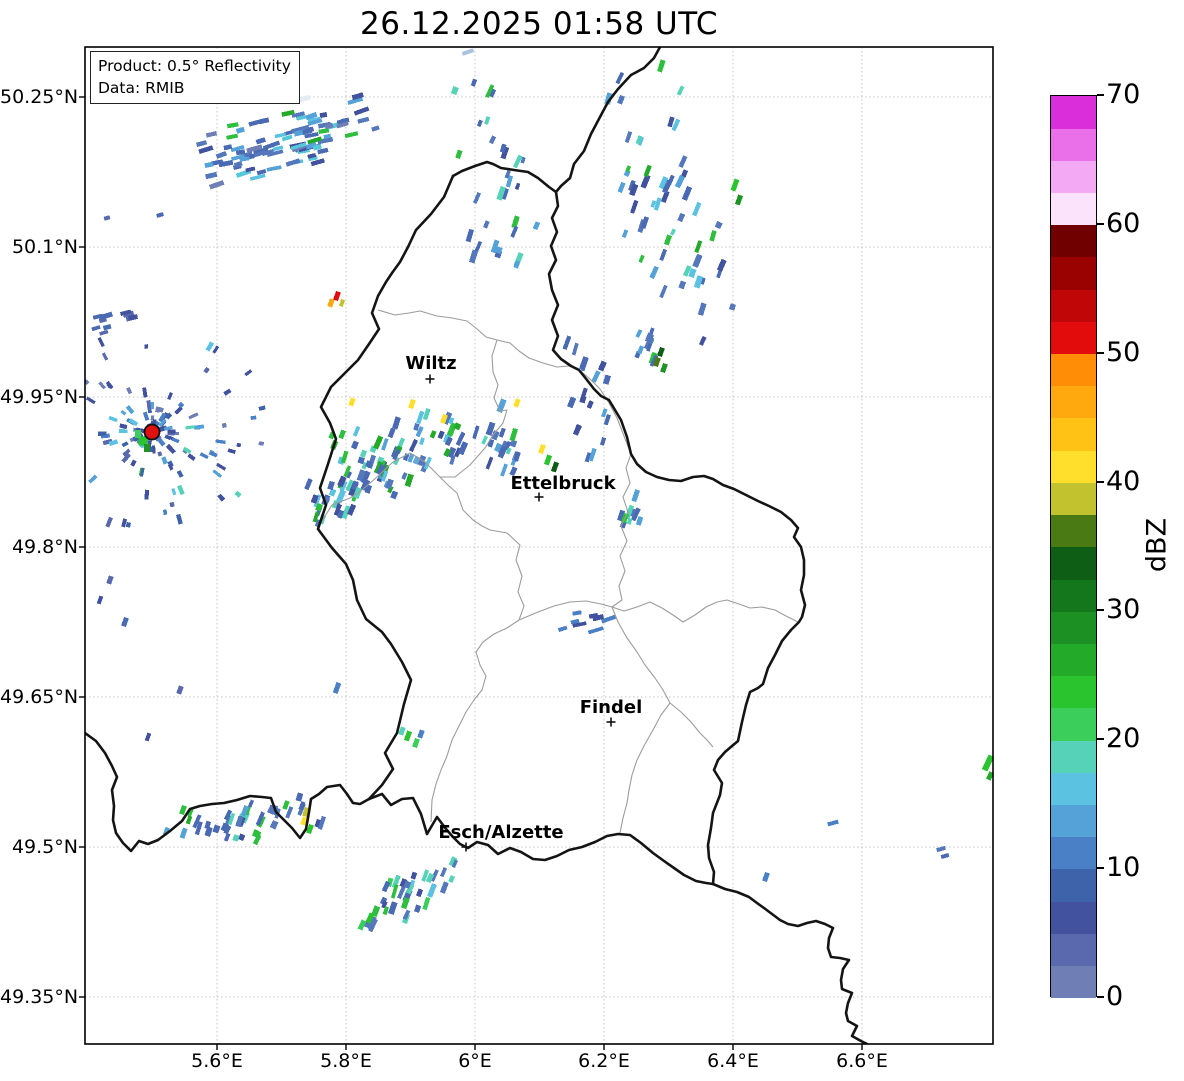 This screenshot has height=1081, width=1184. Describe the element at coordinates (475, 1061) in the screenshot. I see `lon-tick-label: 6°E` at that location.